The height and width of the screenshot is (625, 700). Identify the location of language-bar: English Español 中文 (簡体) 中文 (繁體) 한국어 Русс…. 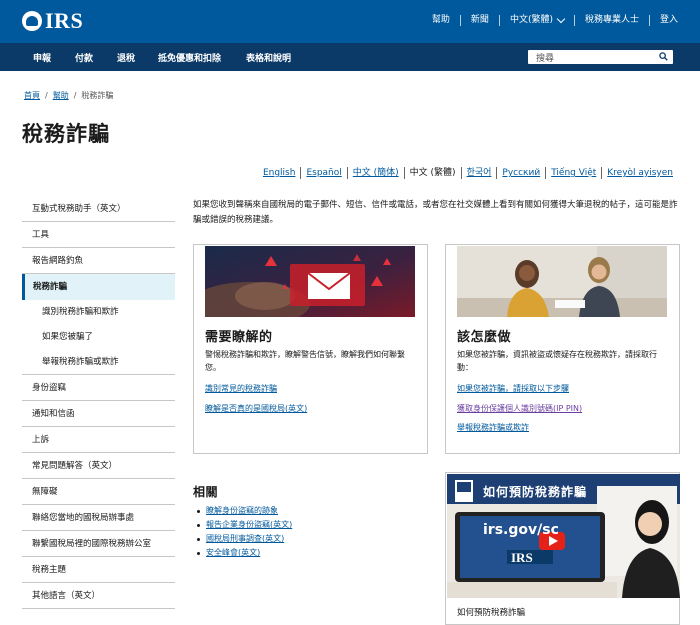
(468, 173).